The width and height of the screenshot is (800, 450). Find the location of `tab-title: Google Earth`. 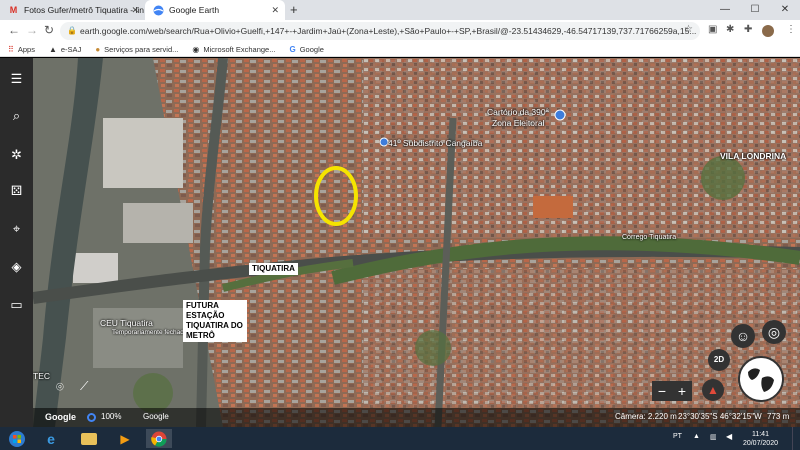

tab-title: Google Earth is located at coordinates (194, 10).